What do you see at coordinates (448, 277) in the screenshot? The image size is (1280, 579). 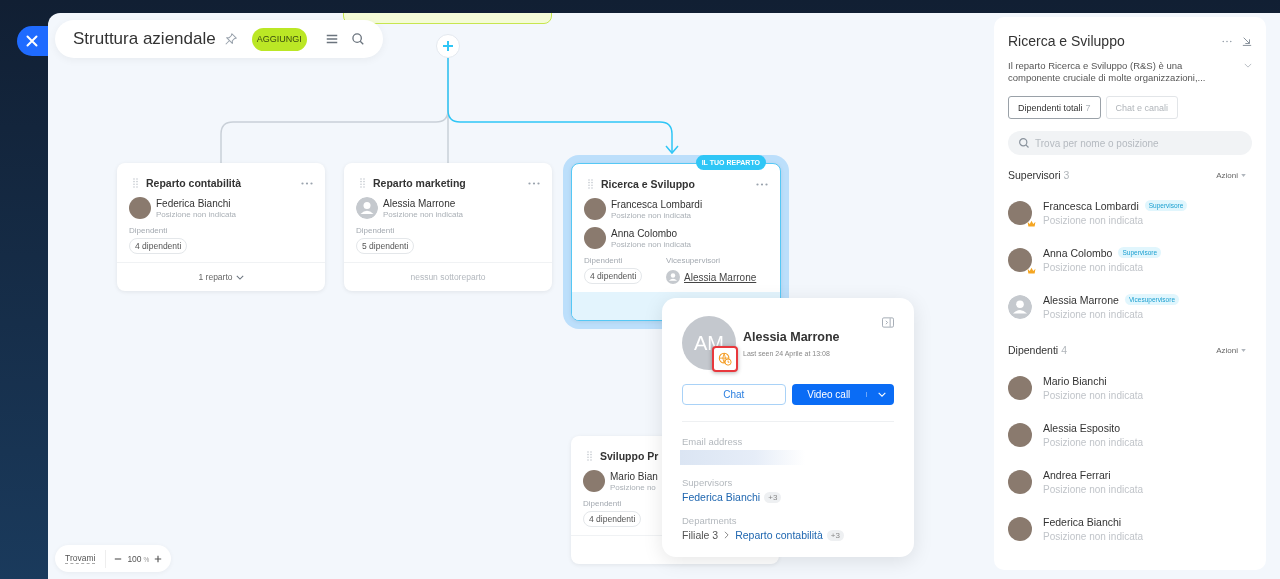 I see `subdepartments-toggle: nessun sottoreparto` at bounding box center [448, 277].